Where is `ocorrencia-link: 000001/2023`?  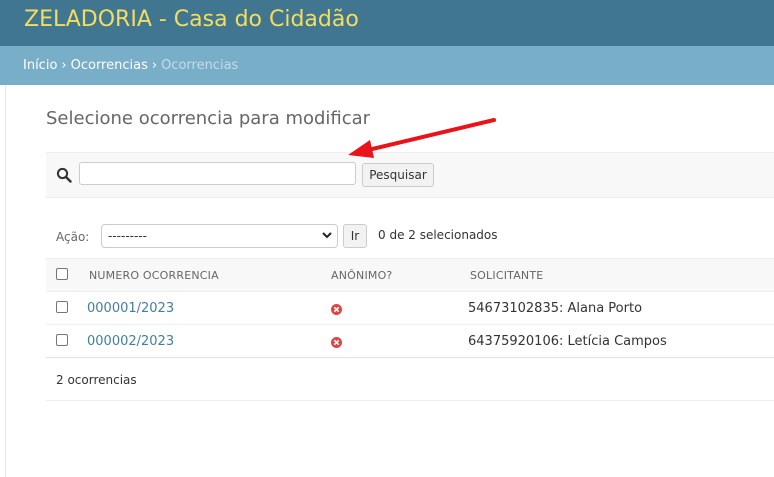 ocorrencia-link: 000001/2023 is located at coordinates (130, 308).